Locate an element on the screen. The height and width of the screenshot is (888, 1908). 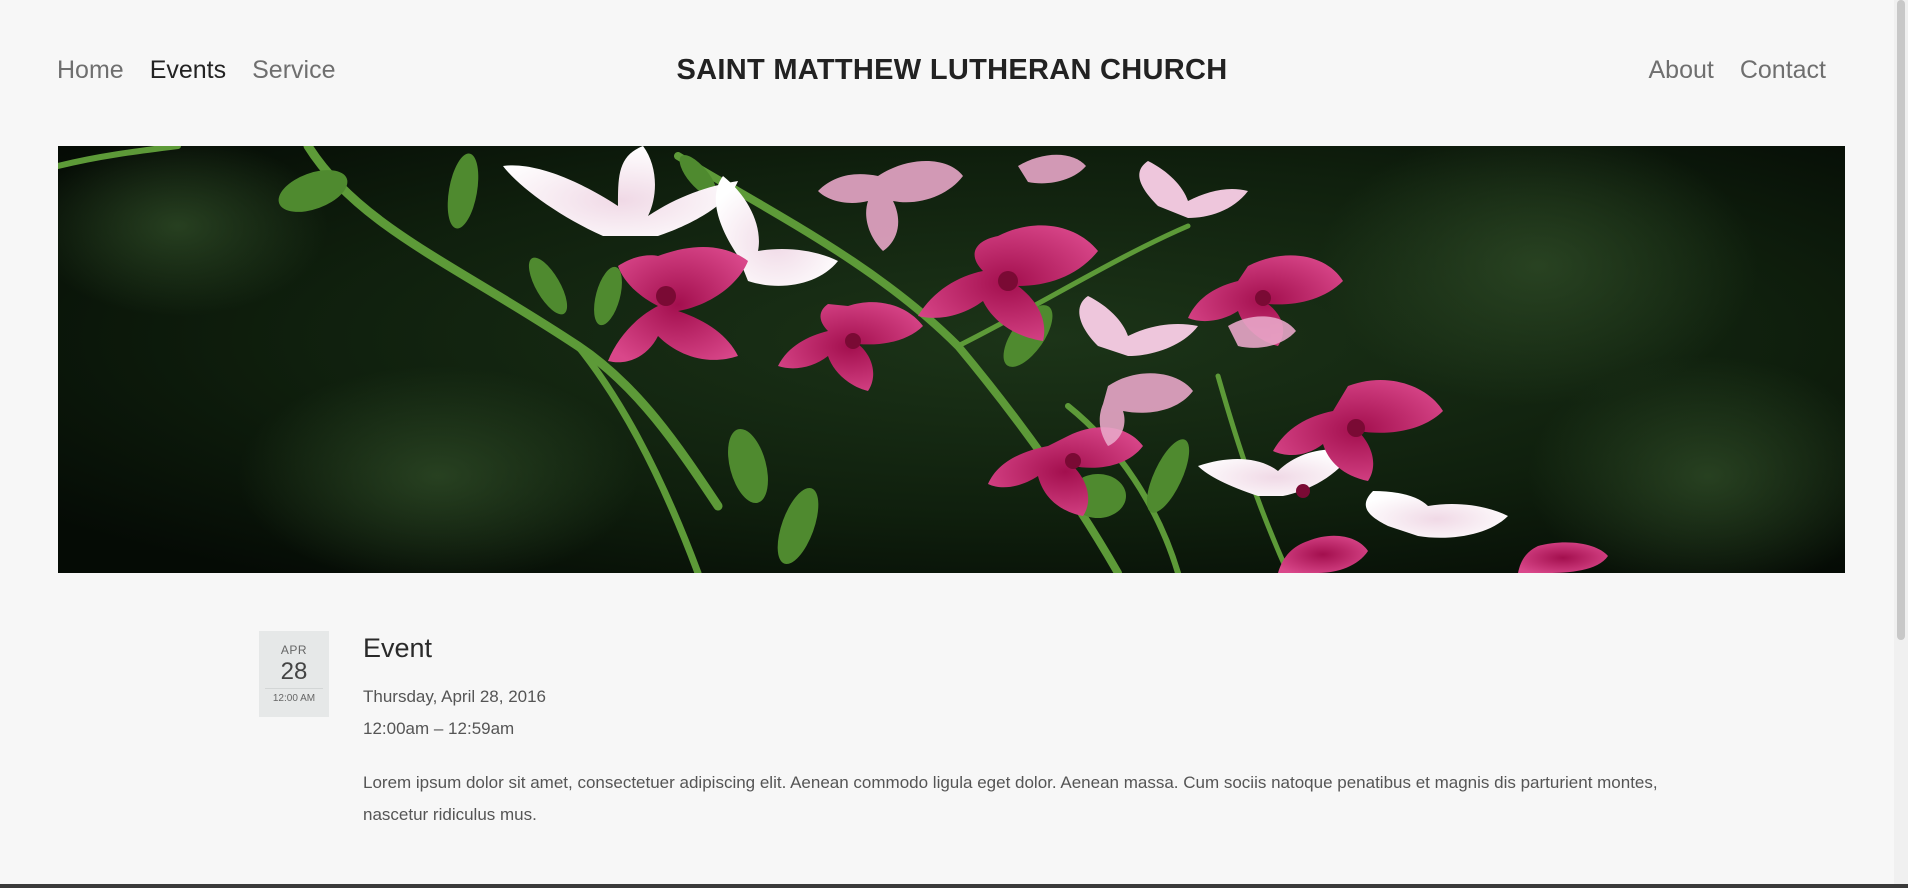
event-day: 28 is located at coordinates (294, 671).